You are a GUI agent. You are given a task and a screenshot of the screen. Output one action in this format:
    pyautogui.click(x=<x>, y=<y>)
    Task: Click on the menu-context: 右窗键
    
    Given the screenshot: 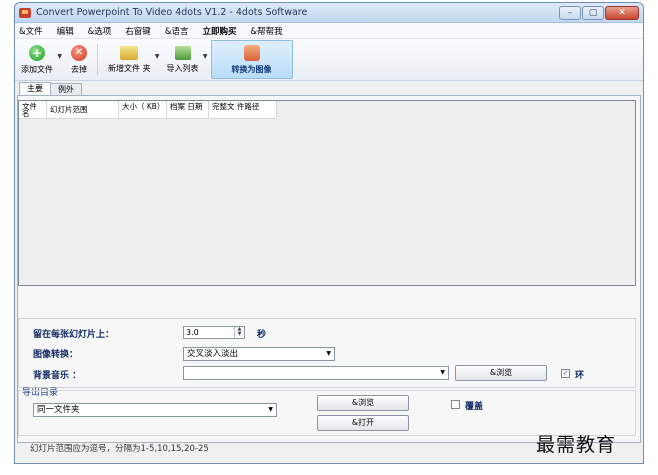 What is the action you would take?
    pyautogui.click(x=138, y=31)
    